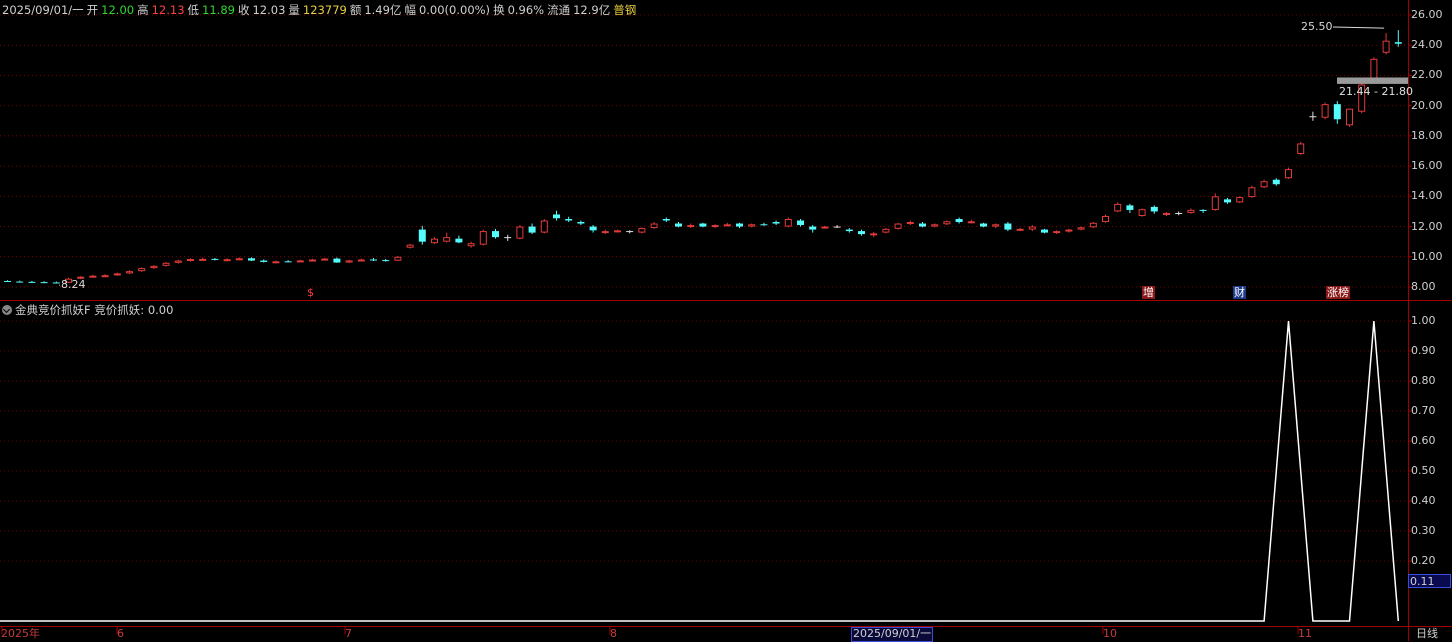  I want to click on chevron-down-icon, so click(7, 310).